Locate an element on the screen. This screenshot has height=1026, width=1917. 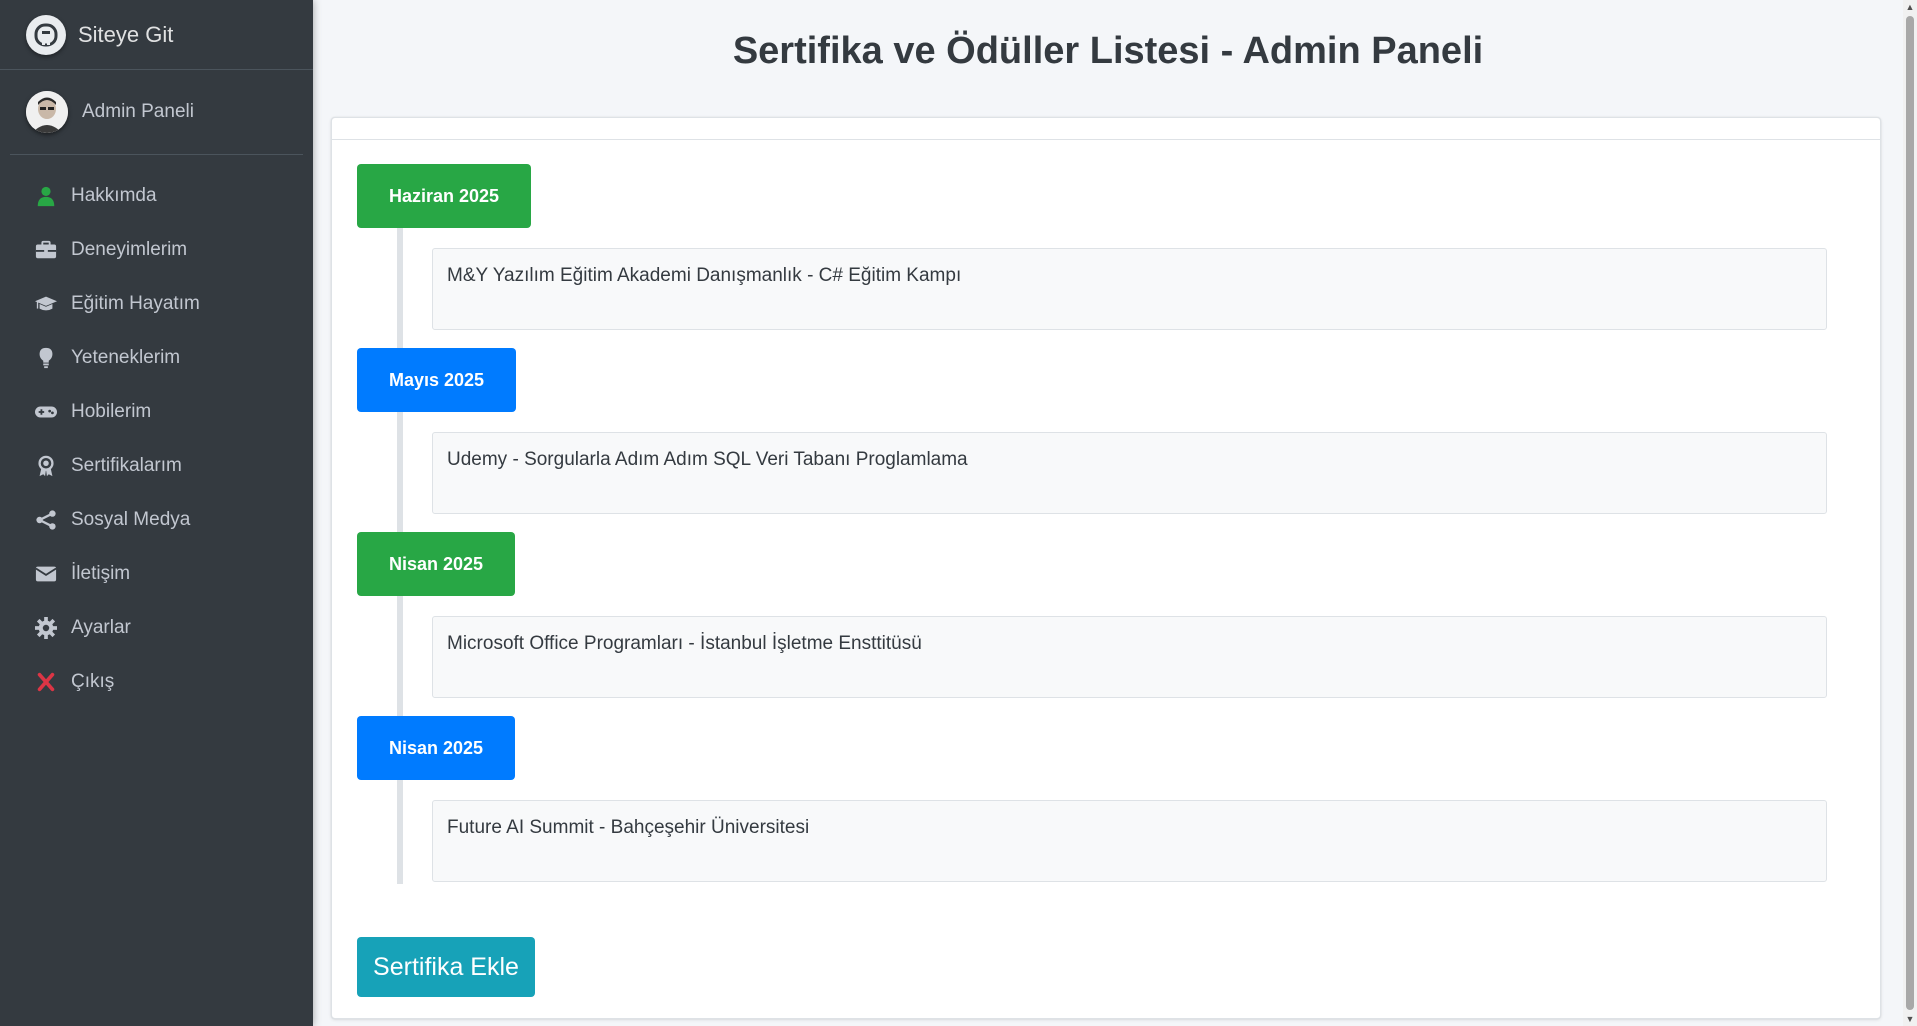
sidebar-item-egitim-hayatim: Eğitim Hayatım is located at coordinates (156, 304).